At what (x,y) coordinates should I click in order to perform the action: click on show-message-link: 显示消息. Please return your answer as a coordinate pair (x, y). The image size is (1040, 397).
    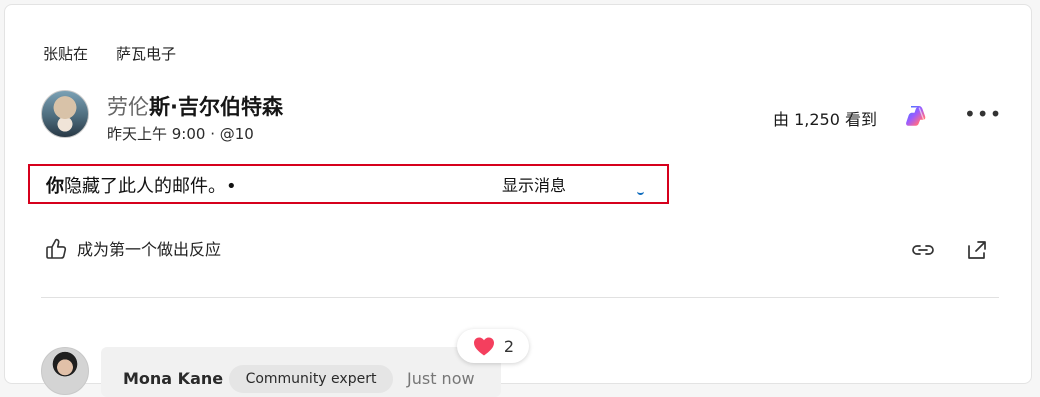
    Looking at the image, I should click on (534, 184).